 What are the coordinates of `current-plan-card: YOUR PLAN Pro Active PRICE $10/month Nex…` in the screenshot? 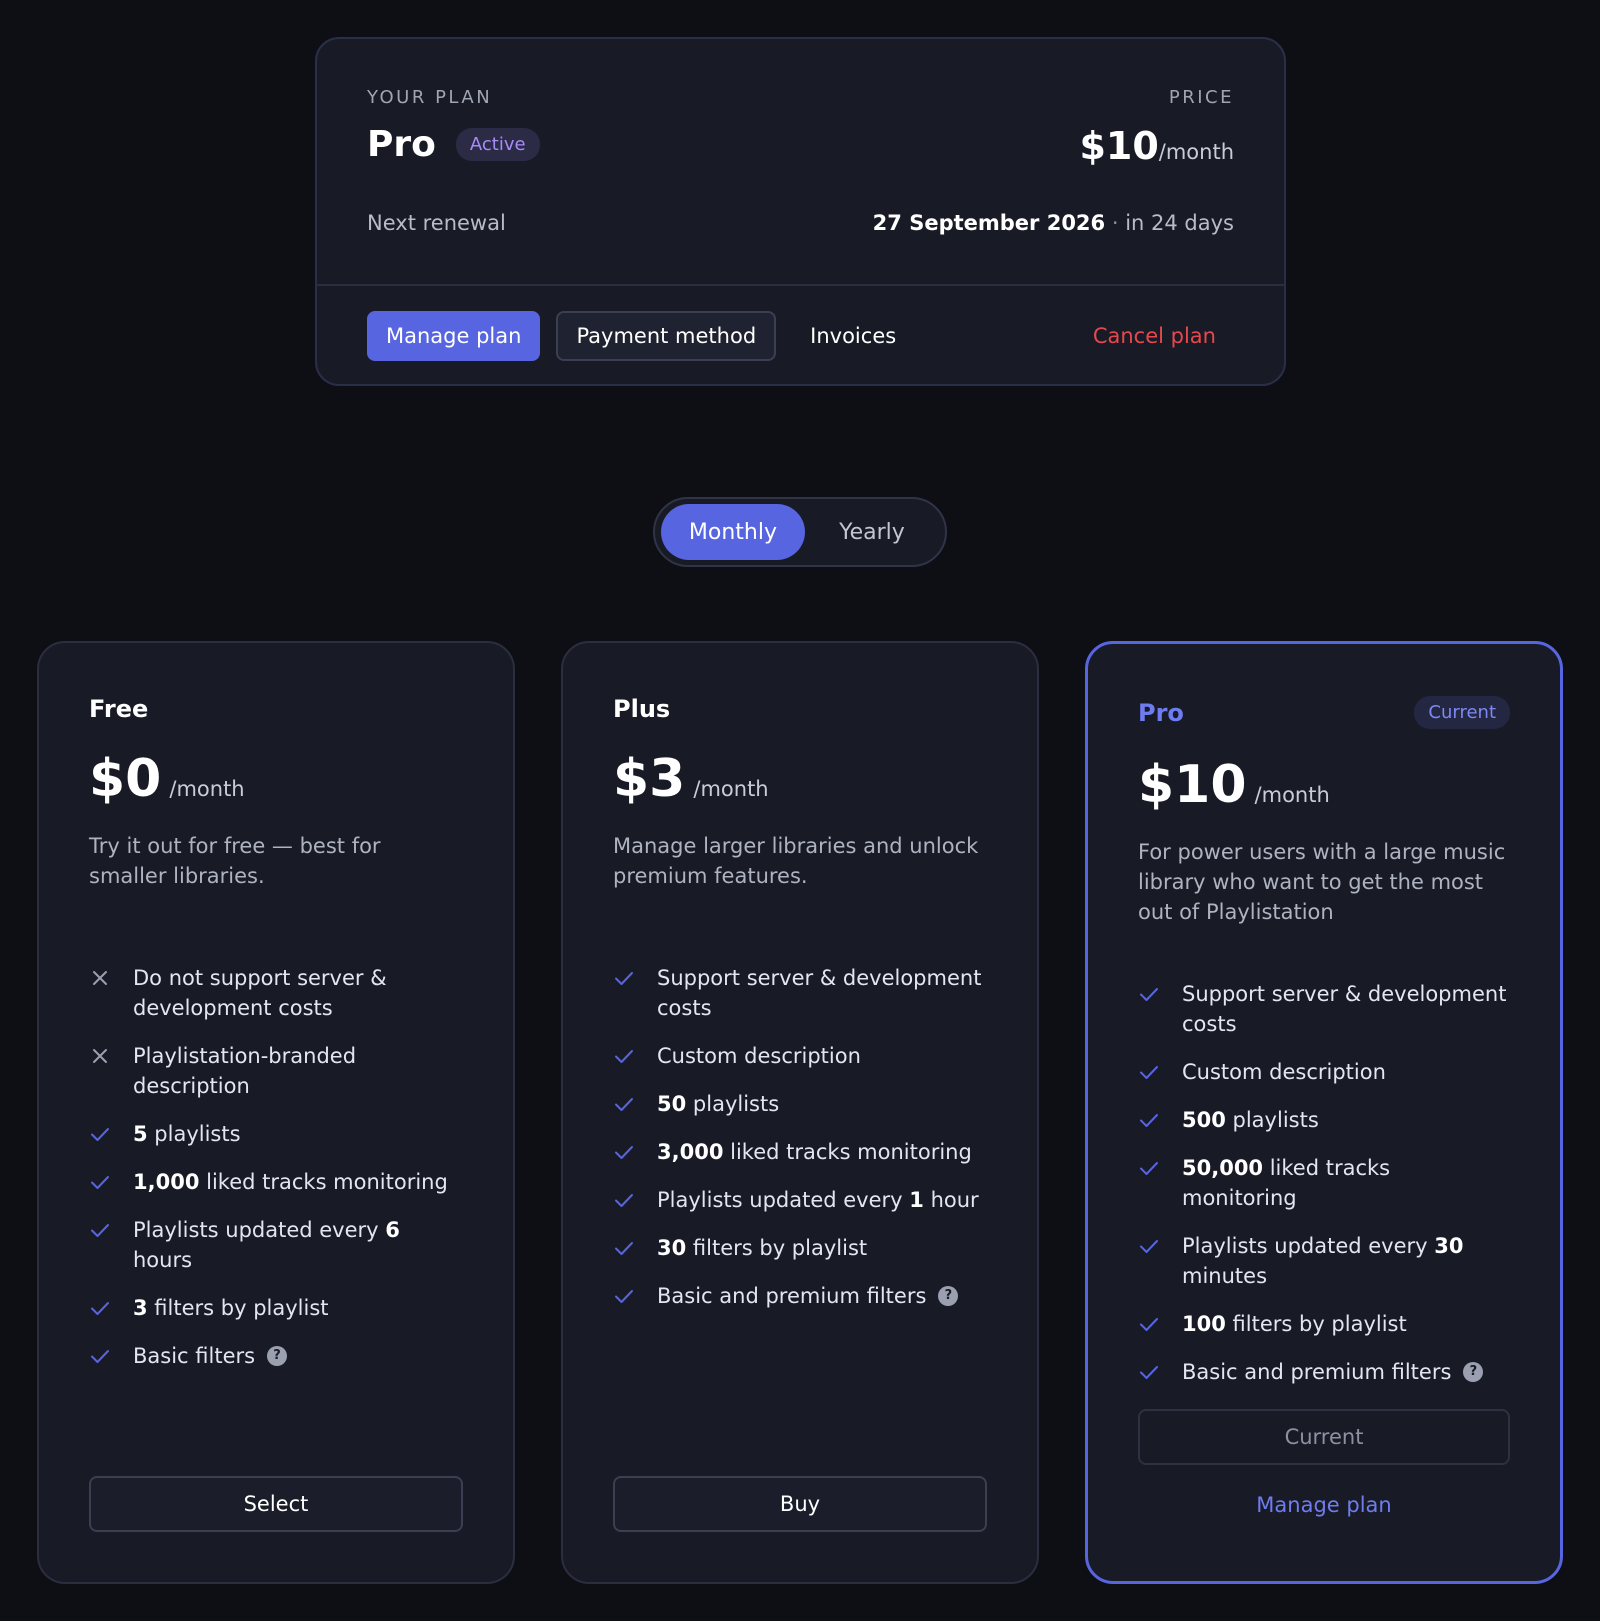 It's located at (800, 211).